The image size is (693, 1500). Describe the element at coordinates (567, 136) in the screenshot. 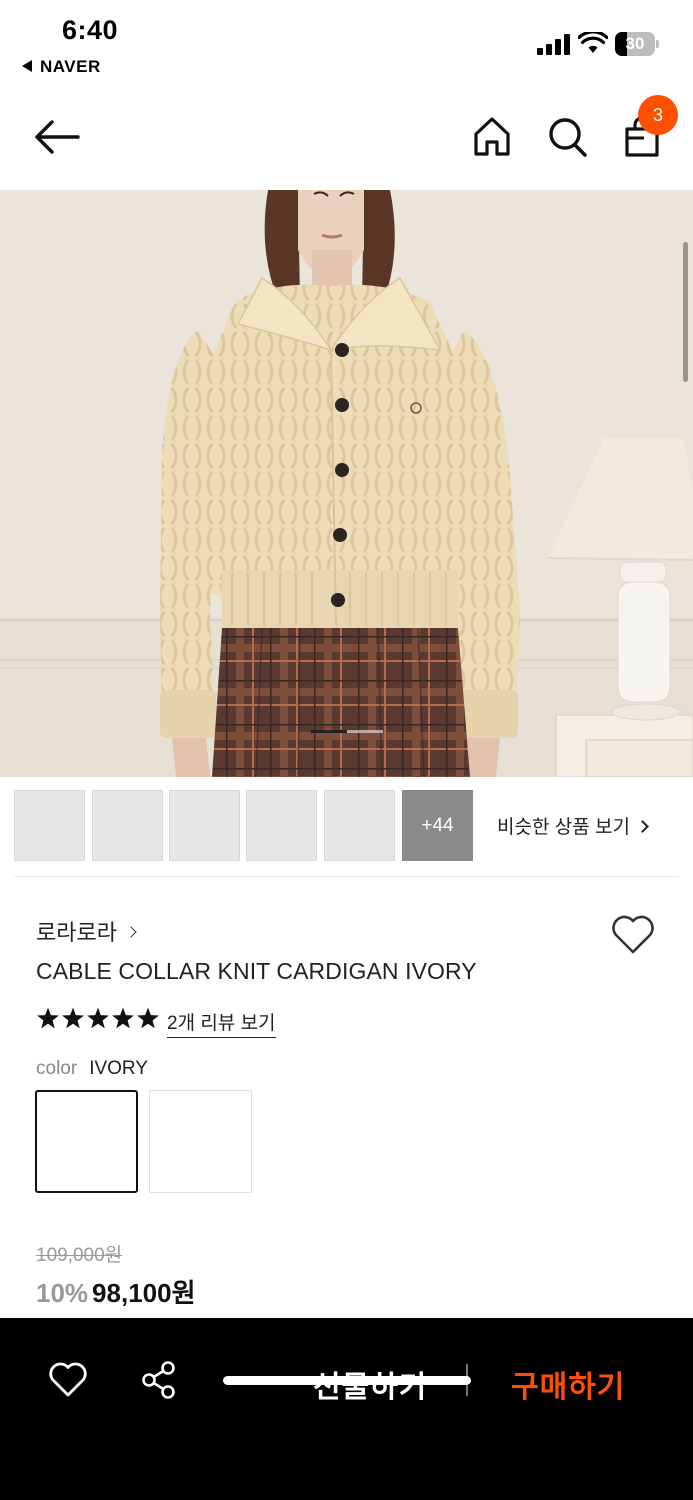

I see `search-icon` at that location.